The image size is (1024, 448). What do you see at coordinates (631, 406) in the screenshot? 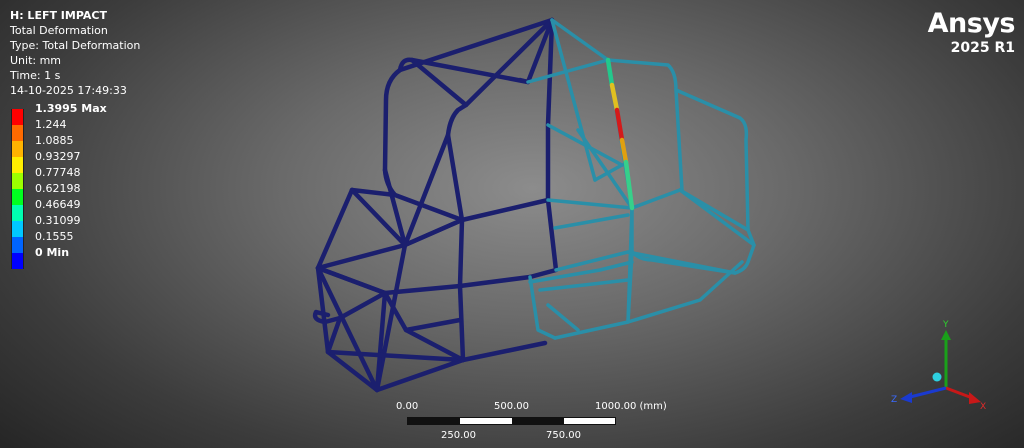
I see `scale-label-1000: 1000.00 (mm)` at bounding box center [631, 406].